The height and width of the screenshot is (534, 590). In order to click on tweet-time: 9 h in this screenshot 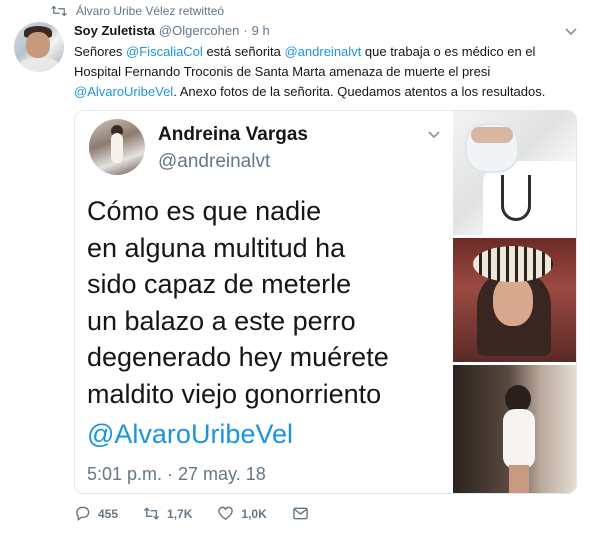, I will do `click(261, 30)`.